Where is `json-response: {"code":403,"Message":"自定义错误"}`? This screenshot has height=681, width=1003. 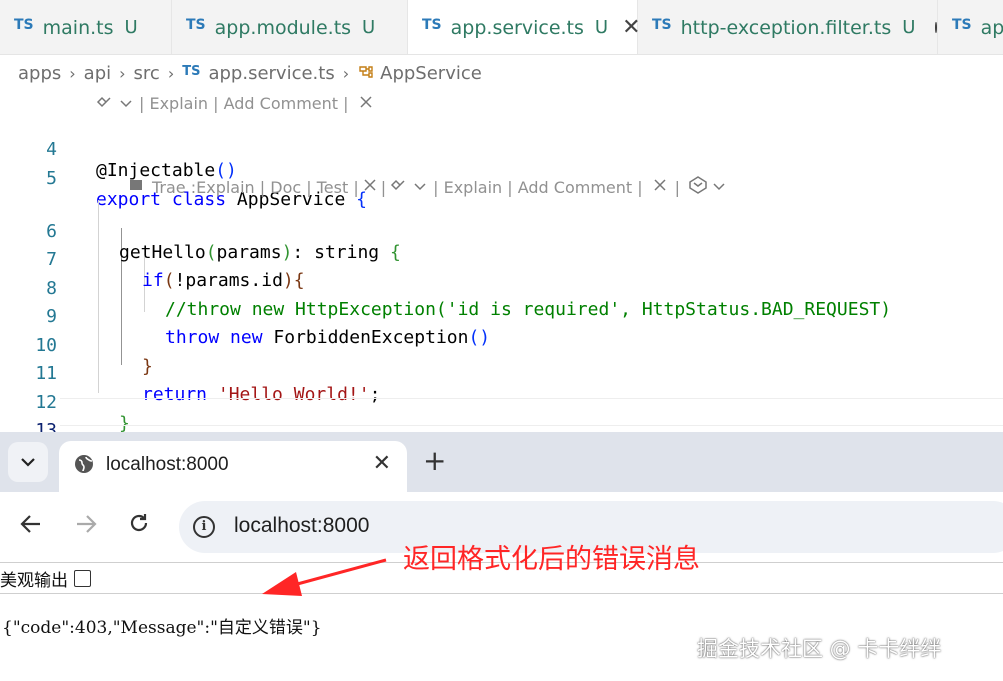 json-response: {"code":403,"Message":"自定义错误"} is located at coordinates (162, 628).